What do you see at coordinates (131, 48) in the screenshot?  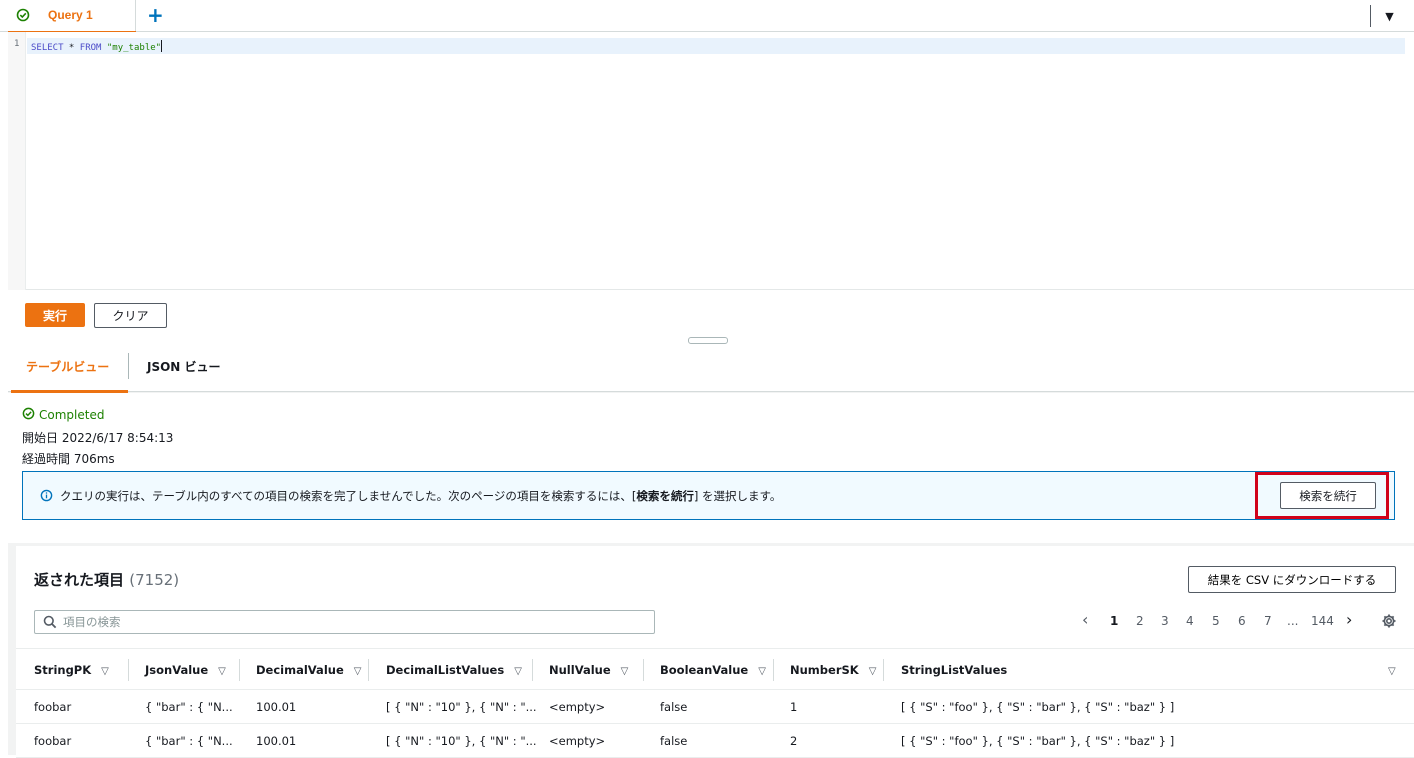 I see `sql-table-name: "my_table"` at bounding box center [131, 48].